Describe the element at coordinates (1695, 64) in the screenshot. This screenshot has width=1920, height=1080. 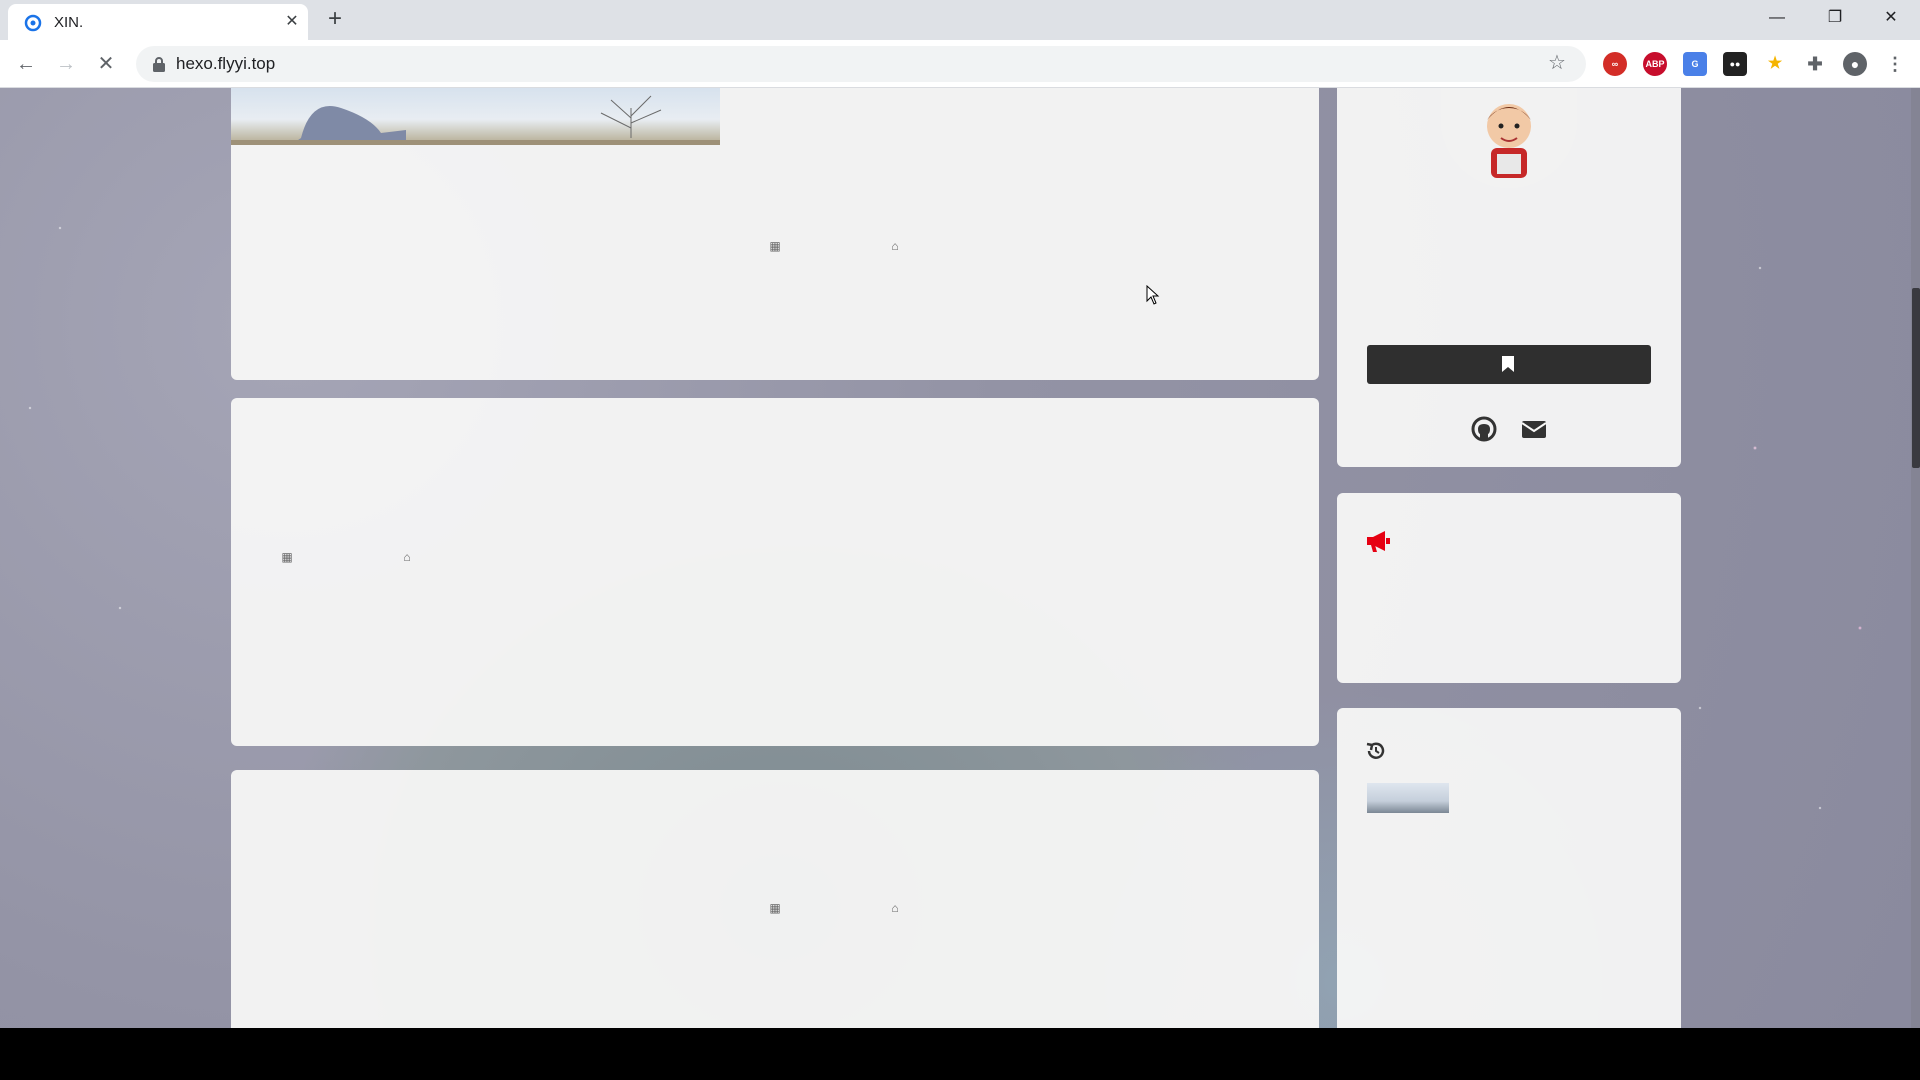
I see `translate-extension-icon: G` at that location.